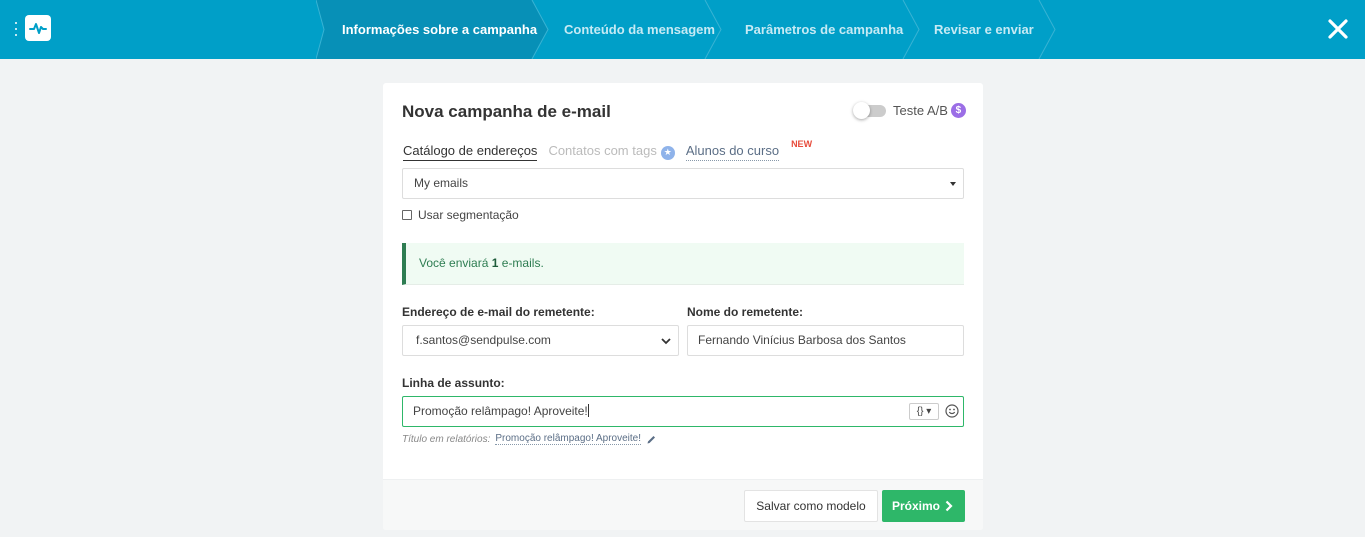 This screenshot has height=537, width=1365. I want to click on report-title-label: Título em relatórios:, so click(446, 439).